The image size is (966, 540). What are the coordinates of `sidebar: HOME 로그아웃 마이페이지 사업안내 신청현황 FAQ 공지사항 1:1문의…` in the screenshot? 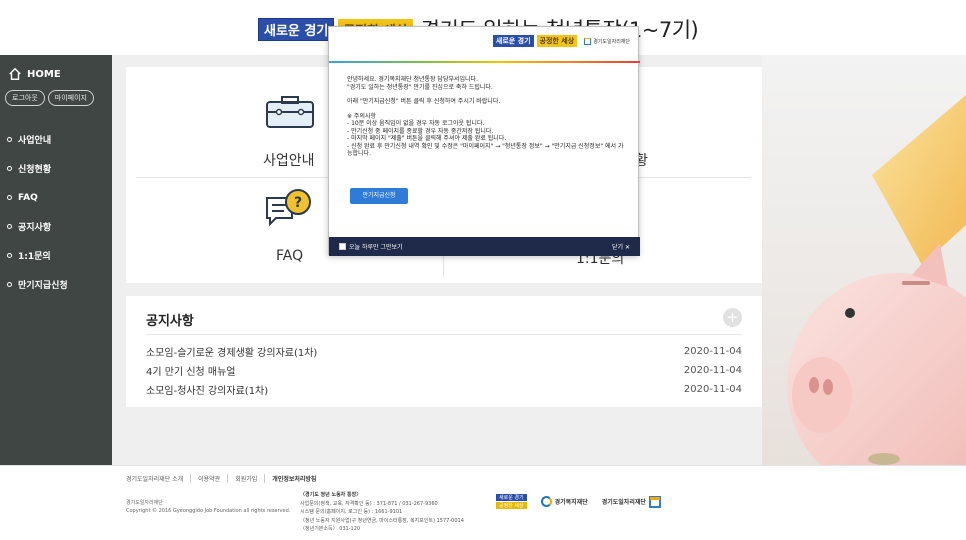 It's located at (56, 260).